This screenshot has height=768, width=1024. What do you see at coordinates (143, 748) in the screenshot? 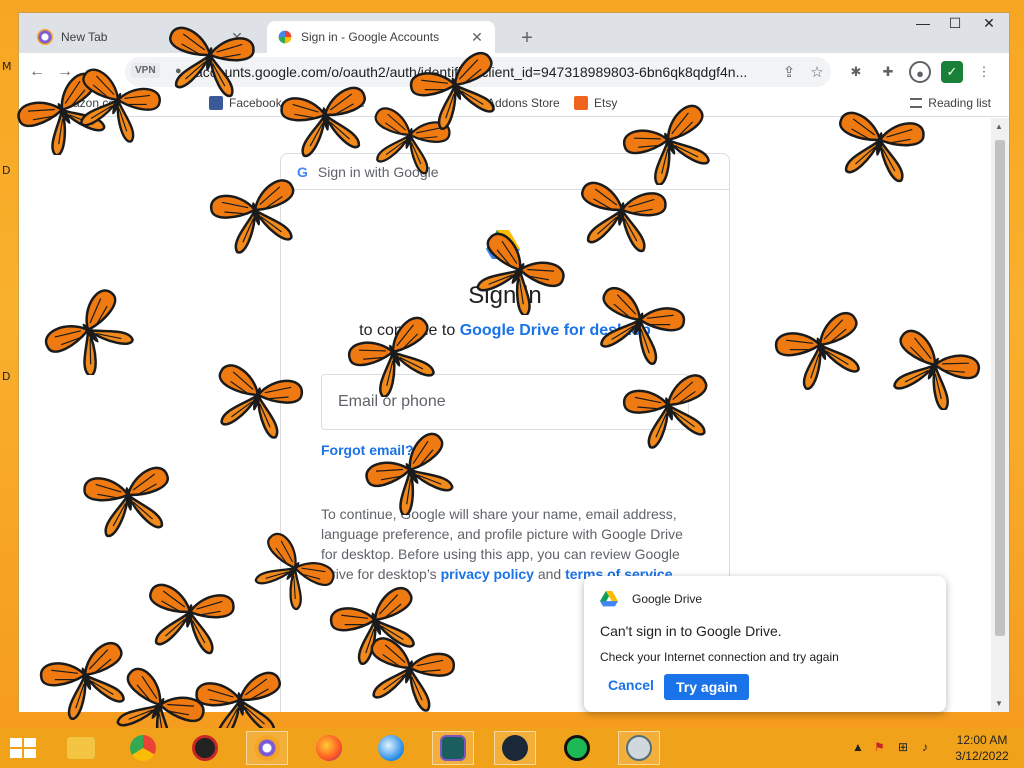
I see `chrome-icon` at bounding box center [143, 748].